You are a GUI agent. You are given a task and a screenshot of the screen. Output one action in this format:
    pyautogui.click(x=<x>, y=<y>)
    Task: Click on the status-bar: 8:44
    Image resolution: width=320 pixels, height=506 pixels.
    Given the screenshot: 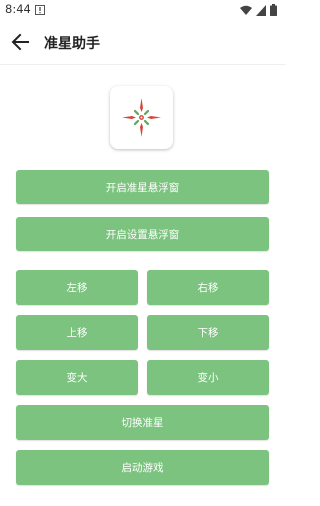 What is the action you would take?
    pyautogui.click(x=142, y=10)
    